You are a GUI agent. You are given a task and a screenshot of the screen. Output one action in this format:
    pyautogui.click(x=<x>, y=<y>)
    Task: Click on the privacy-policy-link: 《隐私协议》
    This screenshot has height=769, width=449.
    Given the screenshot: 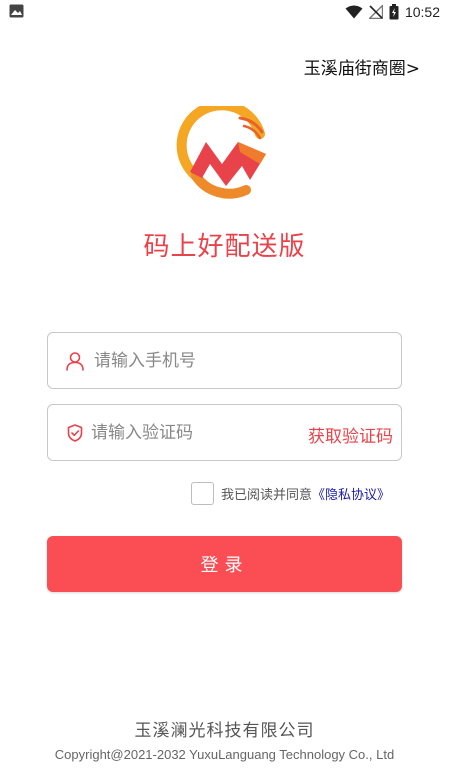 What is the action you would take?
    pyautogui.click(x=351, y=493)
    